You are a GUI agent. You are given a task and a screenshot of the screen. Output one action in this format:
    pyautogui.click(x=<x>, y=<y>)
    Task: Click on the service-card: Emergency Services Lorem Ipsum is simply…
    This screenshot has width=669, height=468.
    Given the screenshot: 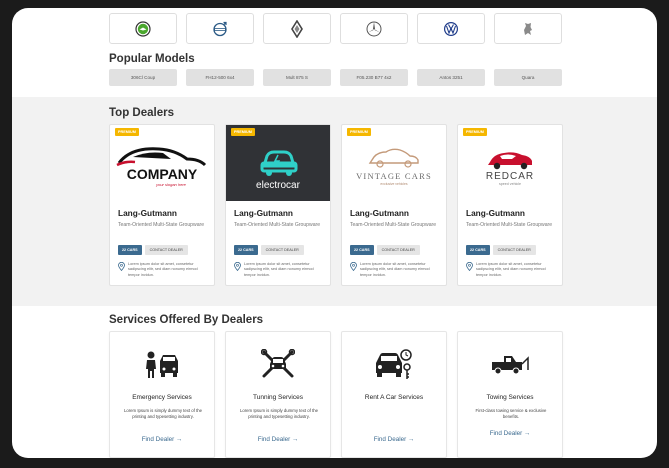 What is the action you would take?
    pyautogui.click(x=162, y=394)
    